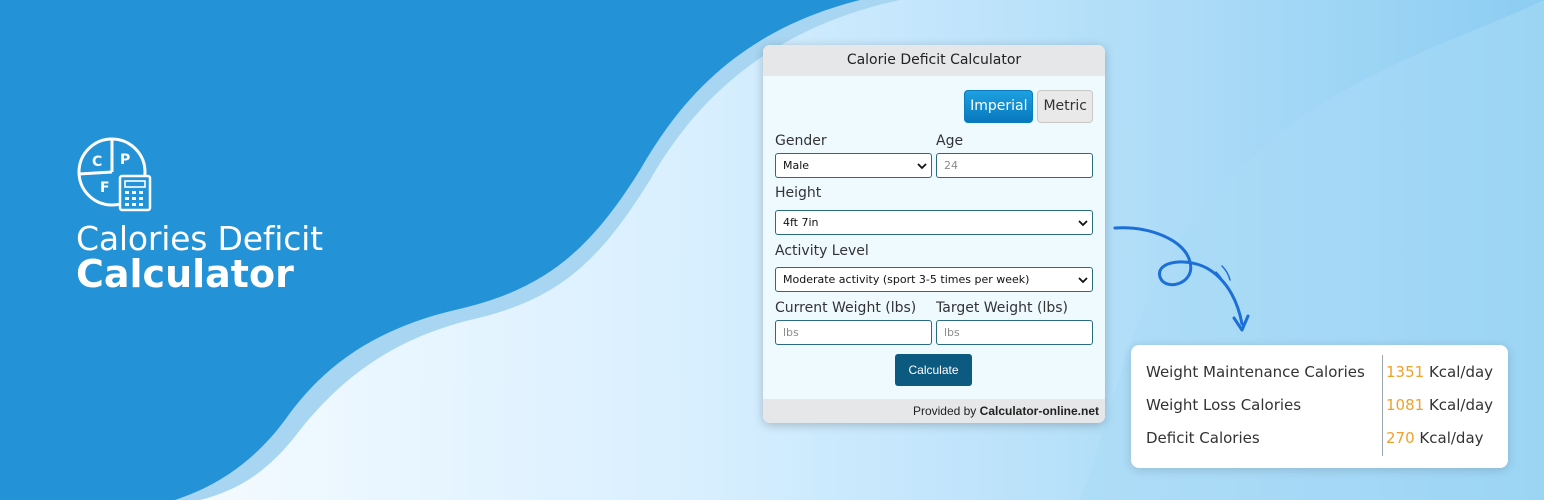 The image size is (1544, 500). I want to click on results-divider, so click(1382, 405).